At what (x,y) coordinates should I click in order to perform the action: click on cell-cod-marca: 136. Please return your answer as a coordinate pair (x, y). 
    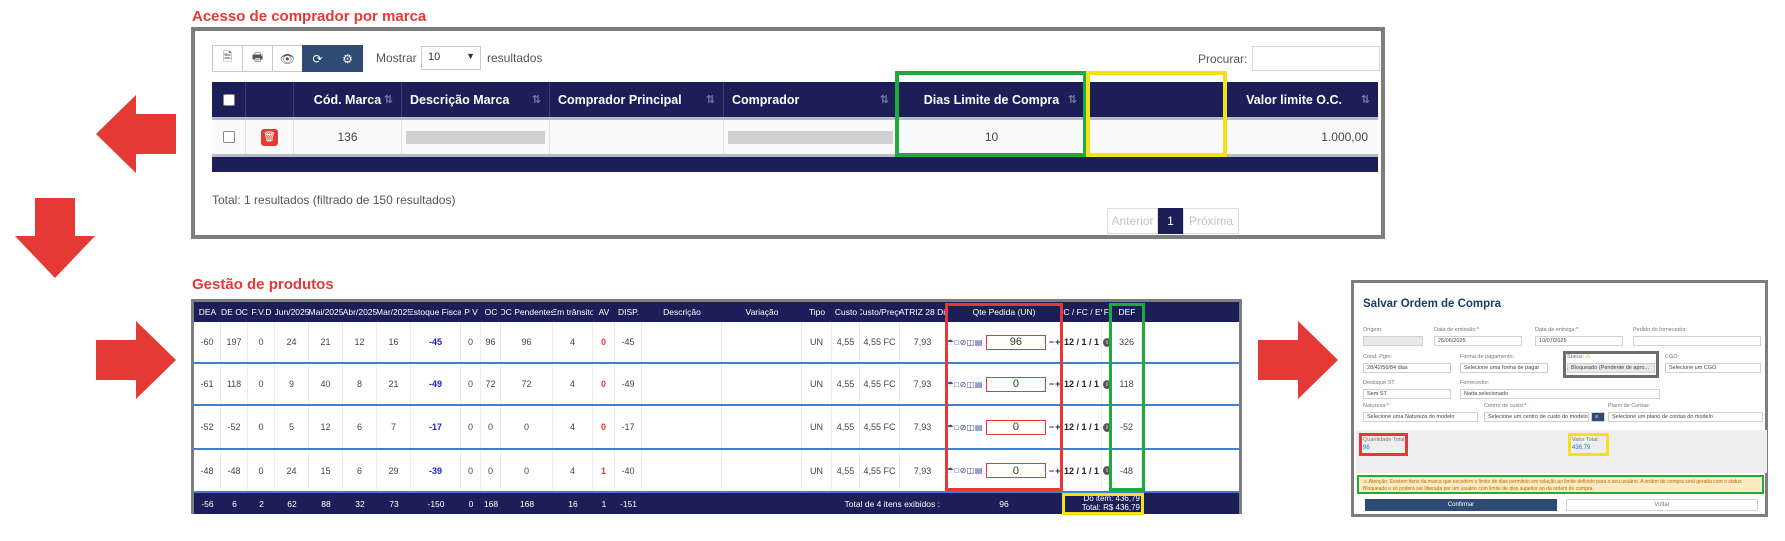
    Looking at the image, I should click on (348, 137).